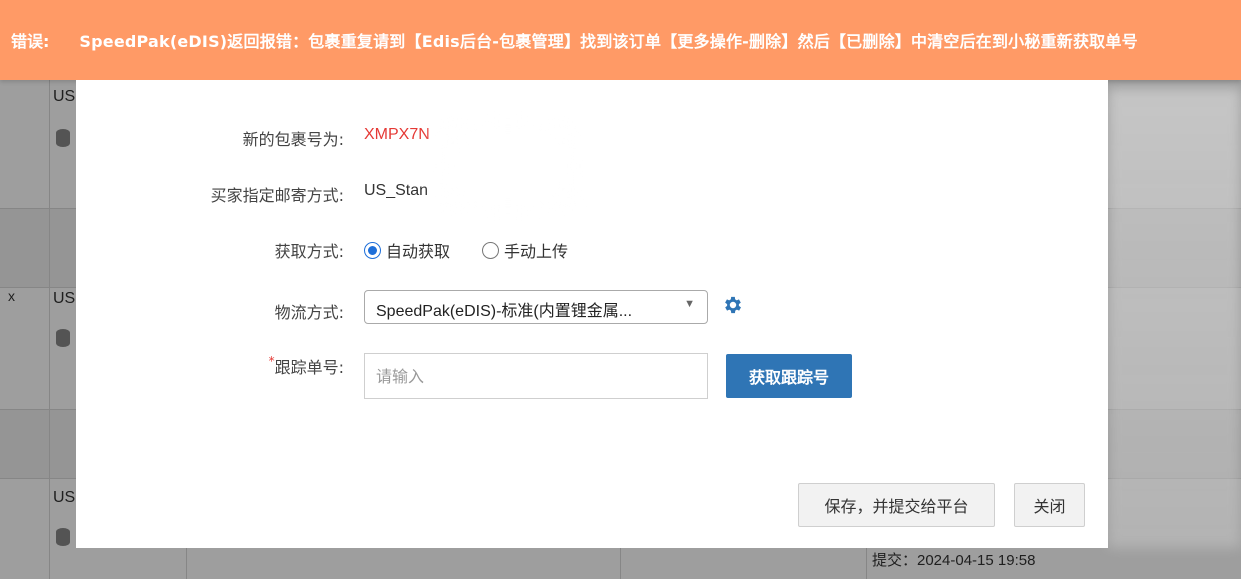  I want to click on tracking-number-input, so click(536, 376).